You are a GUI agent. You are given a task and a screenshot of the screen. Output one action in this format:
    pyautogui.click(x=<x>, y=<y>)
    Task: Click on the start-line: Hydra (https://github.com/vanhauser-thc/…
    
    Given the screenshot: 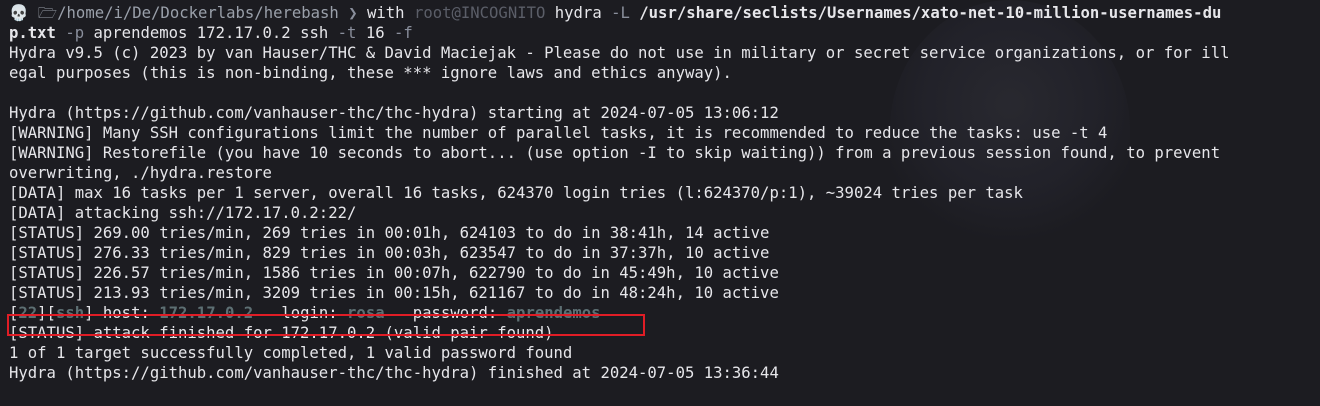 What is the action you would take?
    pyautogui.click(x=394, y=113)
    